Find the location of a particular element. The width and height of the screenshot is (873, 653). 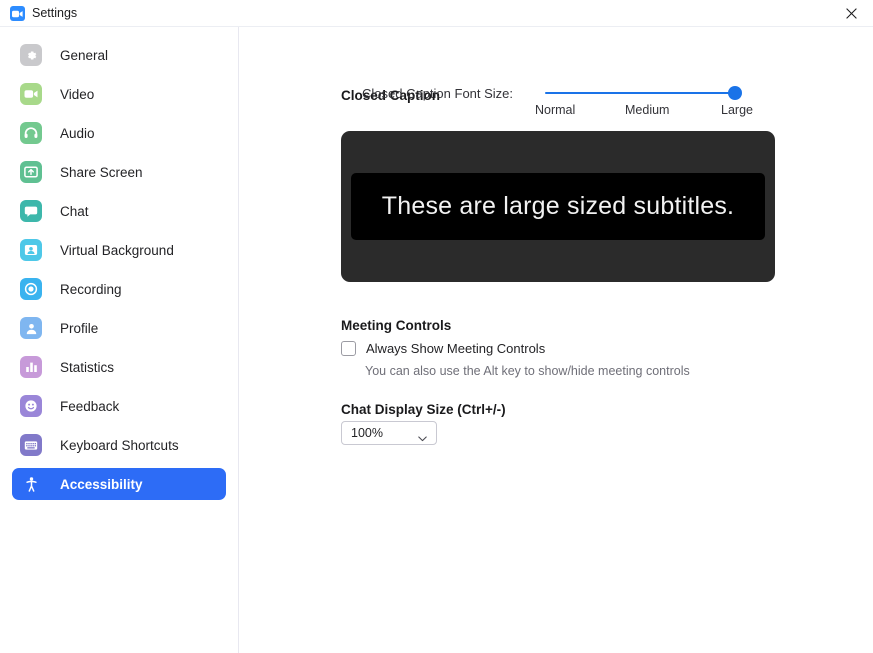

sidebar-item-profile: Profile is located at coordinates (119, 328).